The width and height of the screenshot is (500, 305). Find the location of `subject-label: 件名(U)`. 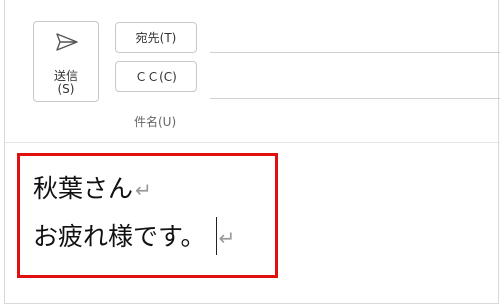

subject-label: 件名(U) is located at coordinates (155, 122).